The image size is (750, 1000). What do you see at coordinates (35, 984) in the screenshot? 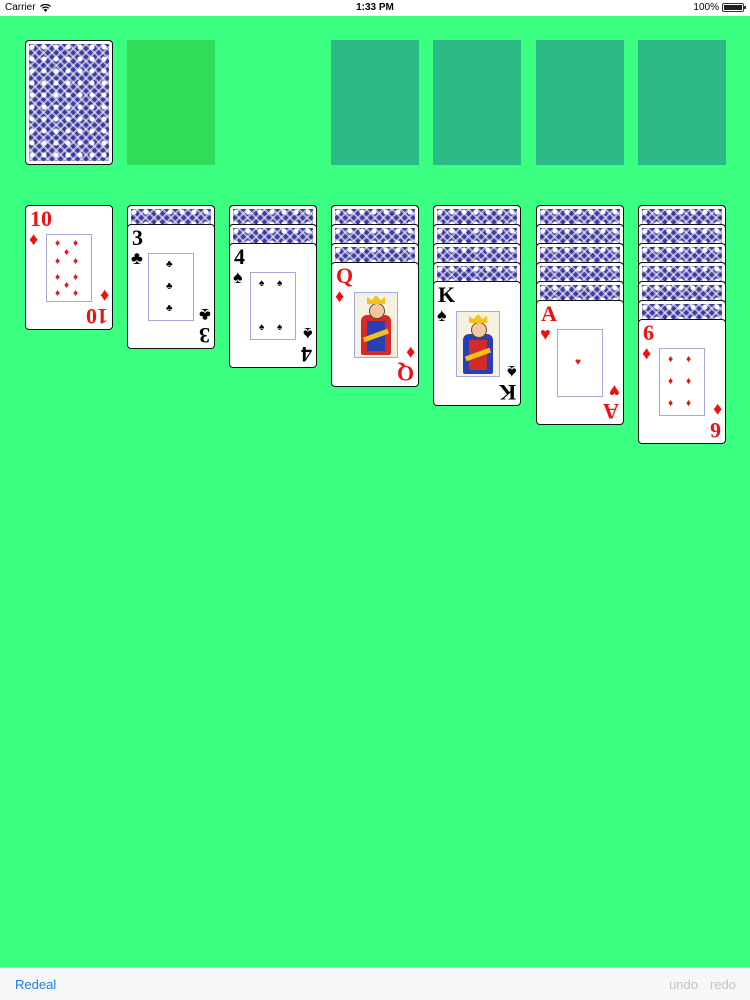
I see `redeal-button: Redeal` at bounding box center [35, 984].